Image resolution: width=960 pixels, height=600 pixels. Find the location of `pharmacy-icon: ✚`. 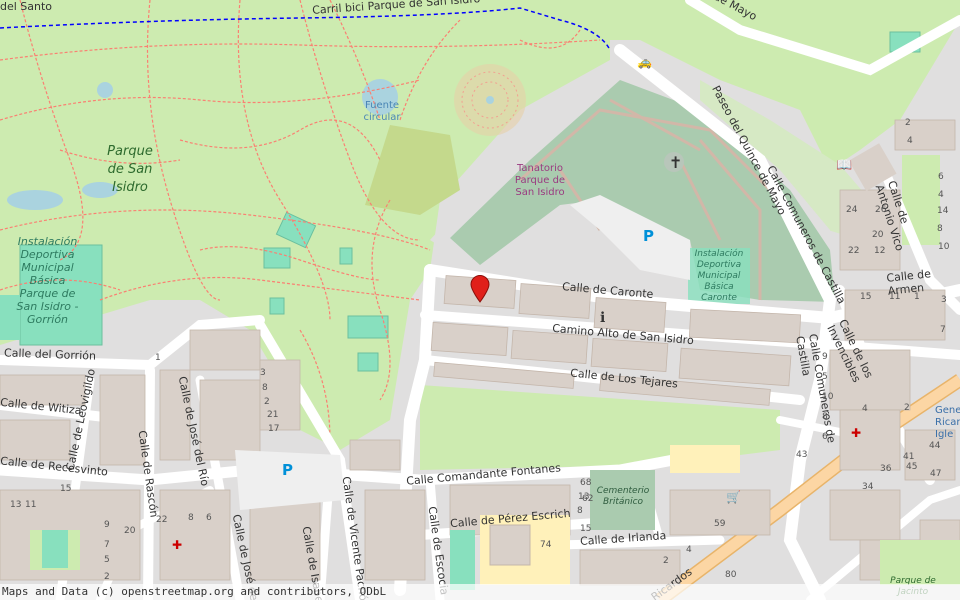

pharmacy-icon: ✚ is located at coordinates (177, 545).